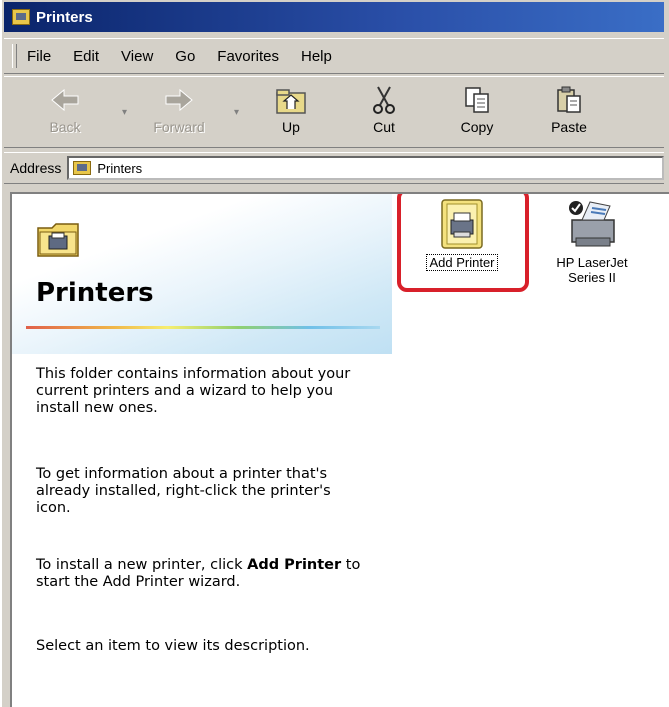 This screenshot has height=707, width=669. What do you see at coordinates (120, 168) in the screenshot?
I see `address-value: Printers` at bounding box center [120, 168].